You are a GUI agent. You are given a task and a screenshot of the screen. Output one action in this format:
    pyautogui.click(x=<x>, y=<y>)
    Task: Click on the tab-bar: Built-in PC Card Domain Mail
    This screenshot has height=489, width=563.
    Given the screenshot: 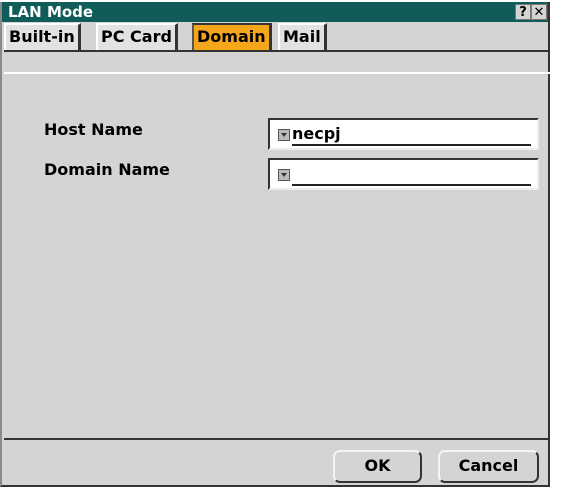 What is the action you would take?
    pyautogui.click(x=277, y=37)
    